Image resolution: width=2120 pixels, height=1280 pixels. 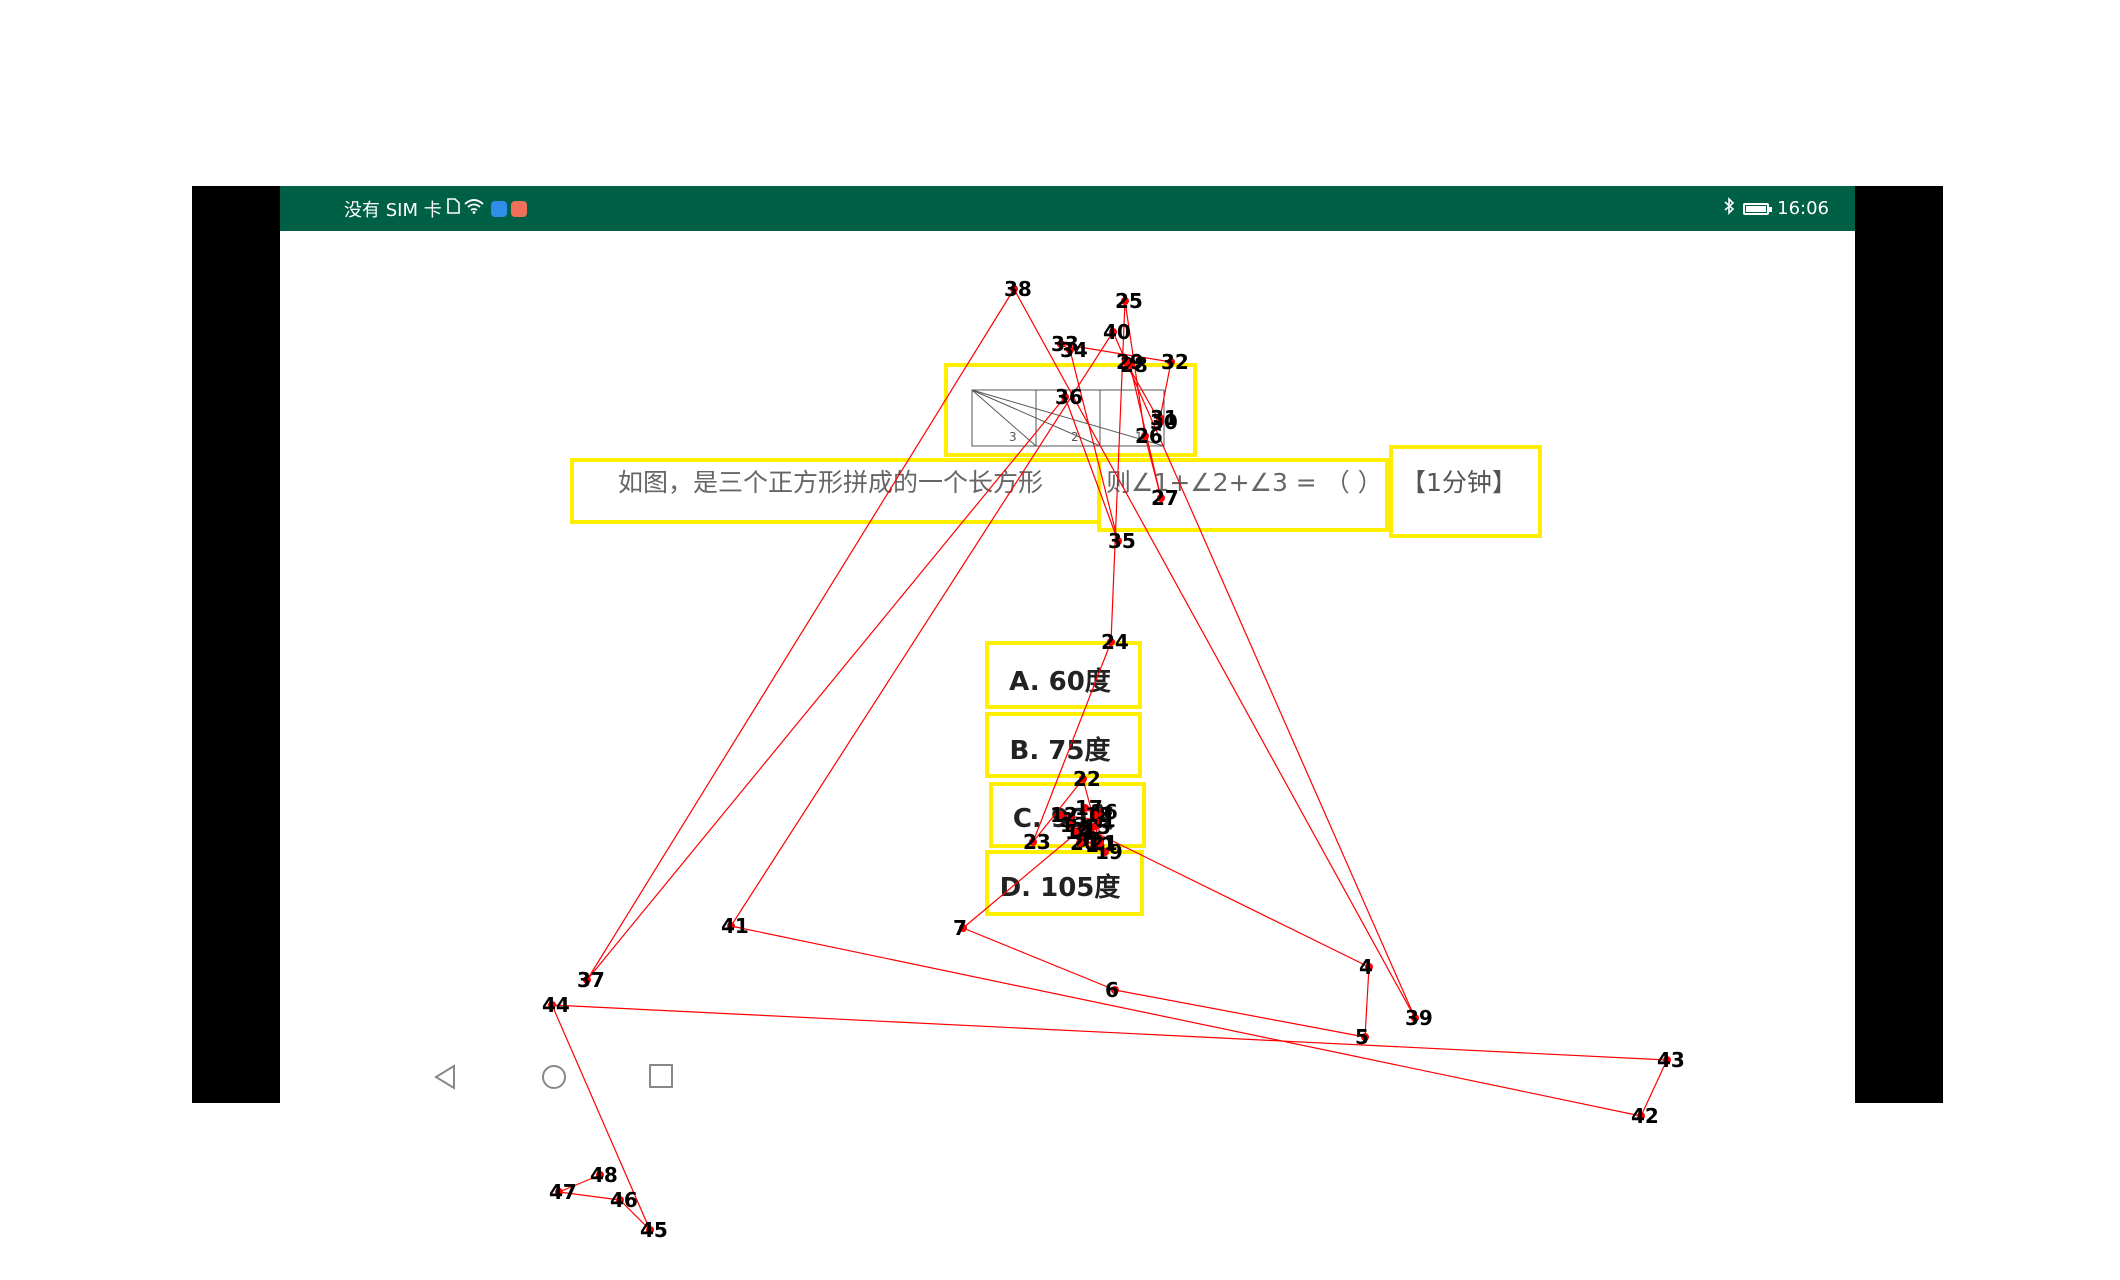 I want to click on home-icon, so click(x=554, y=1079).